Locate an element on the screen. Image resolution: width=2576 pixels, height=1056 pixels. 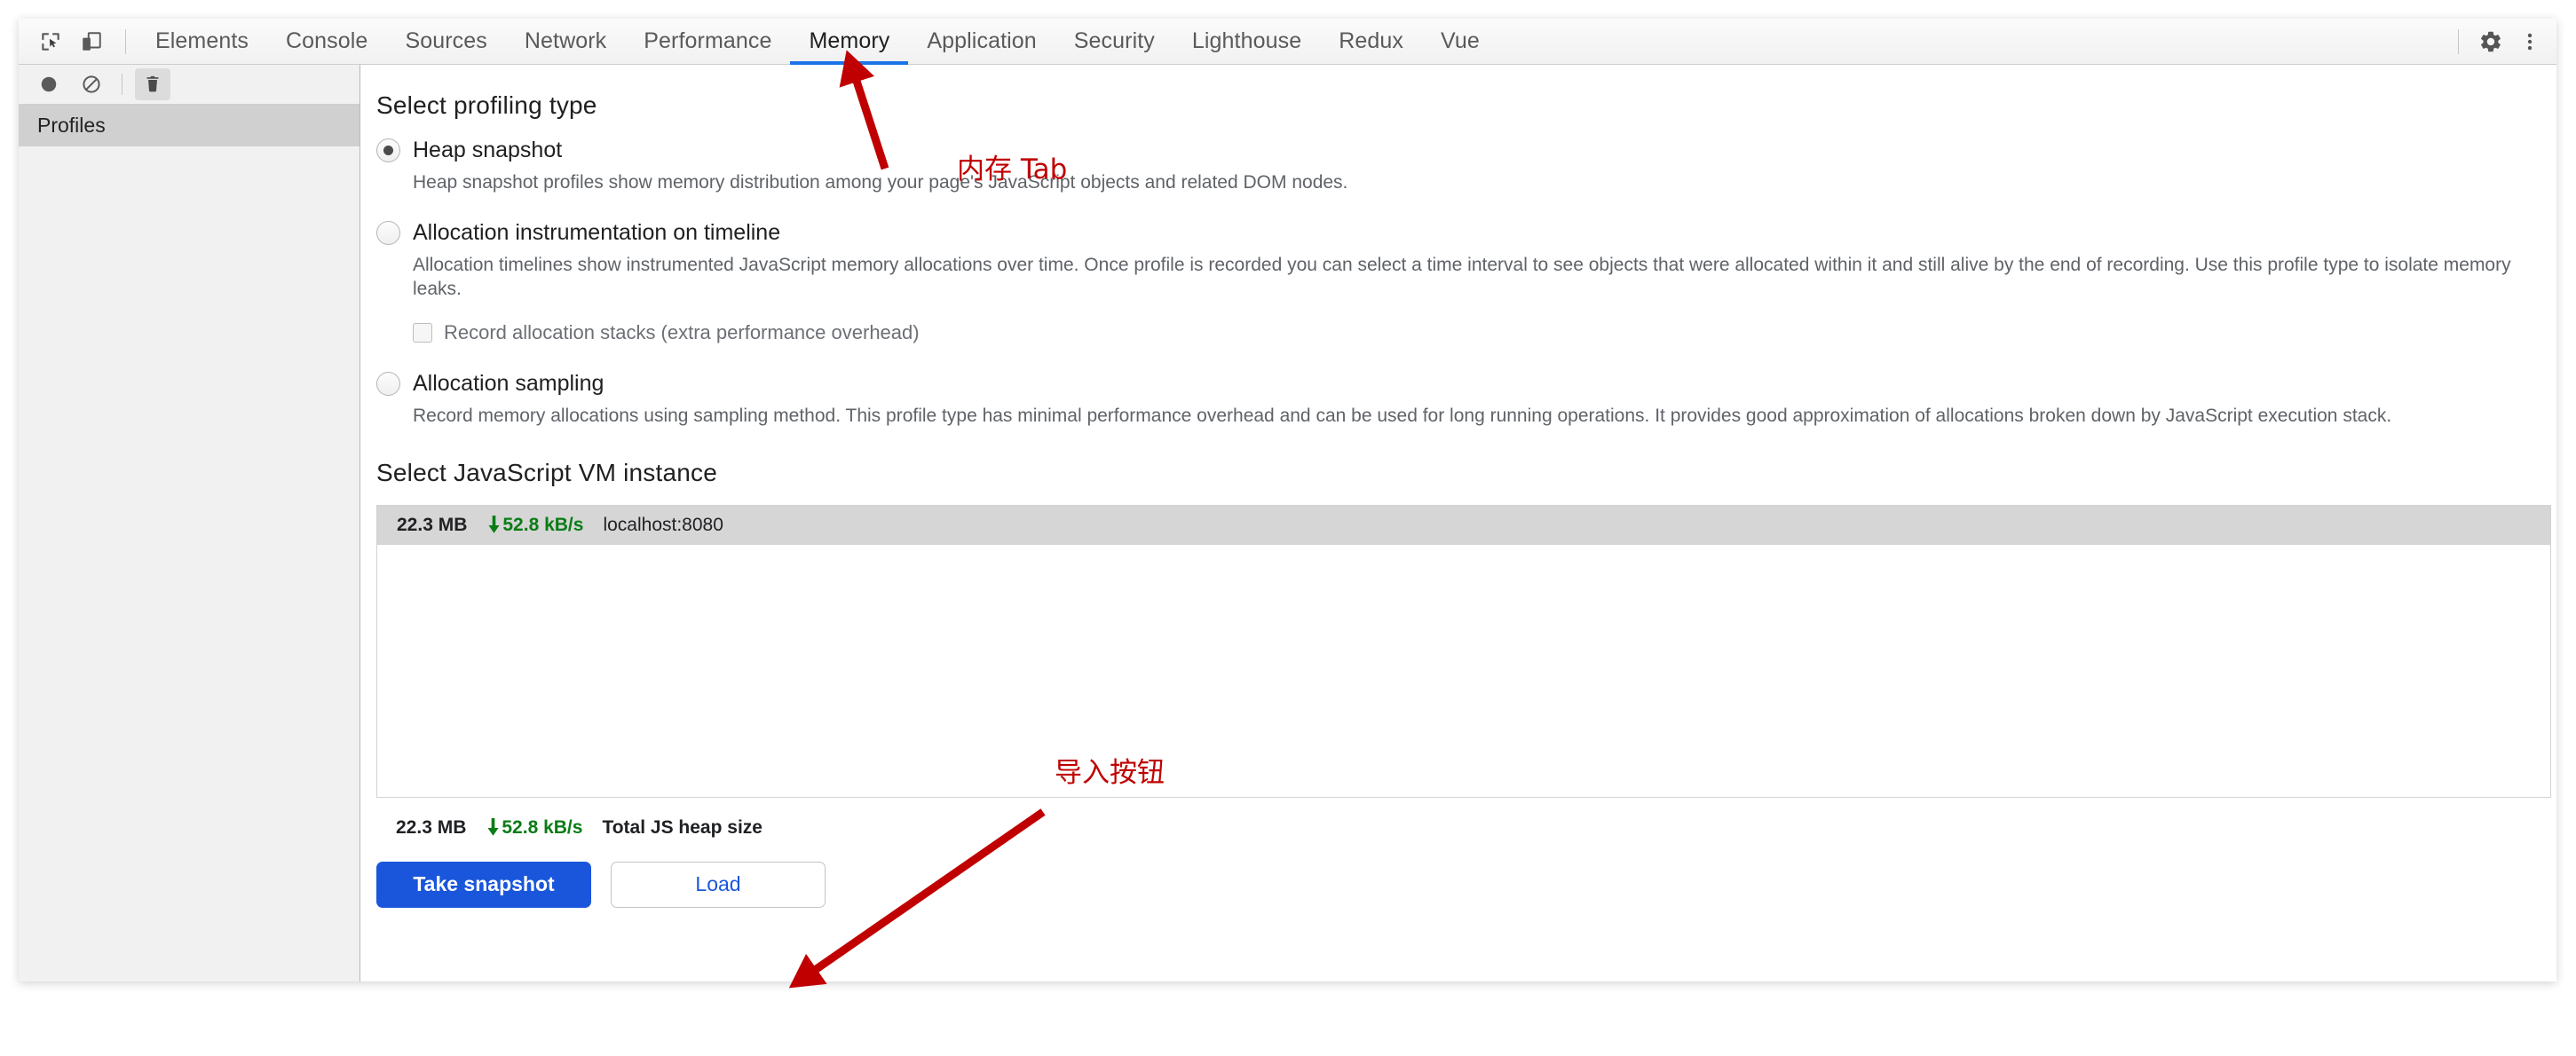
tab-redux: Redux is located at coordinates (1371, 41).